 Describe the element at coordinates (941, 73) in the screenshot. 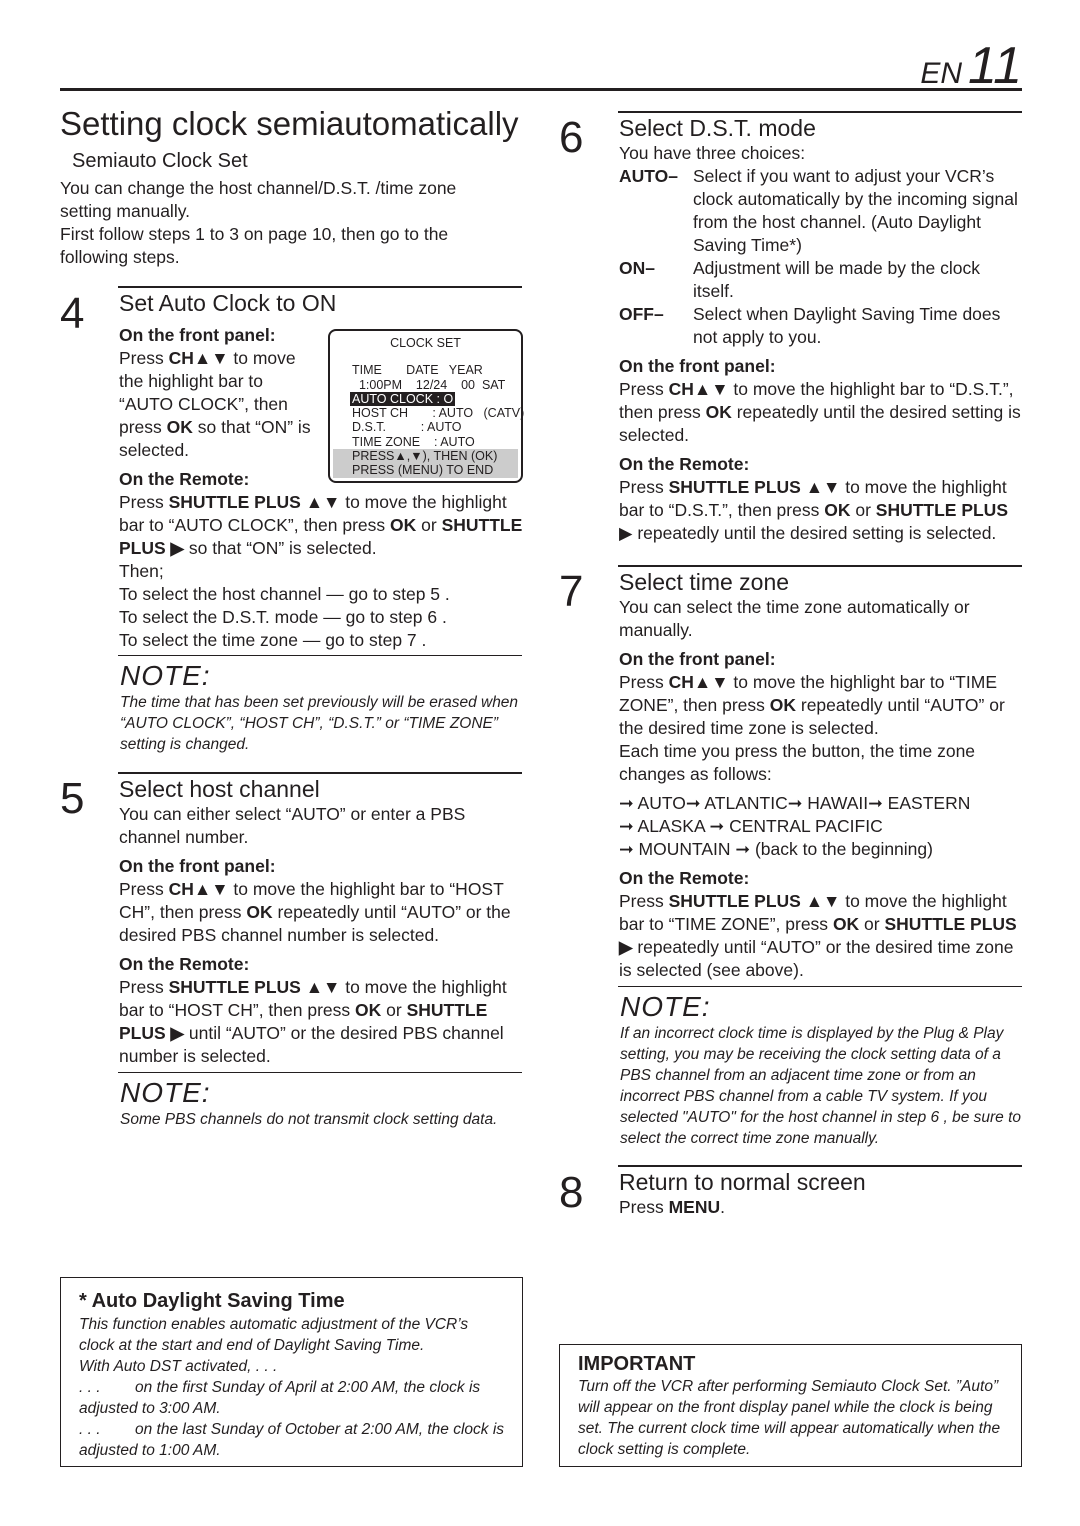

I see `language-label: EN` at that location.